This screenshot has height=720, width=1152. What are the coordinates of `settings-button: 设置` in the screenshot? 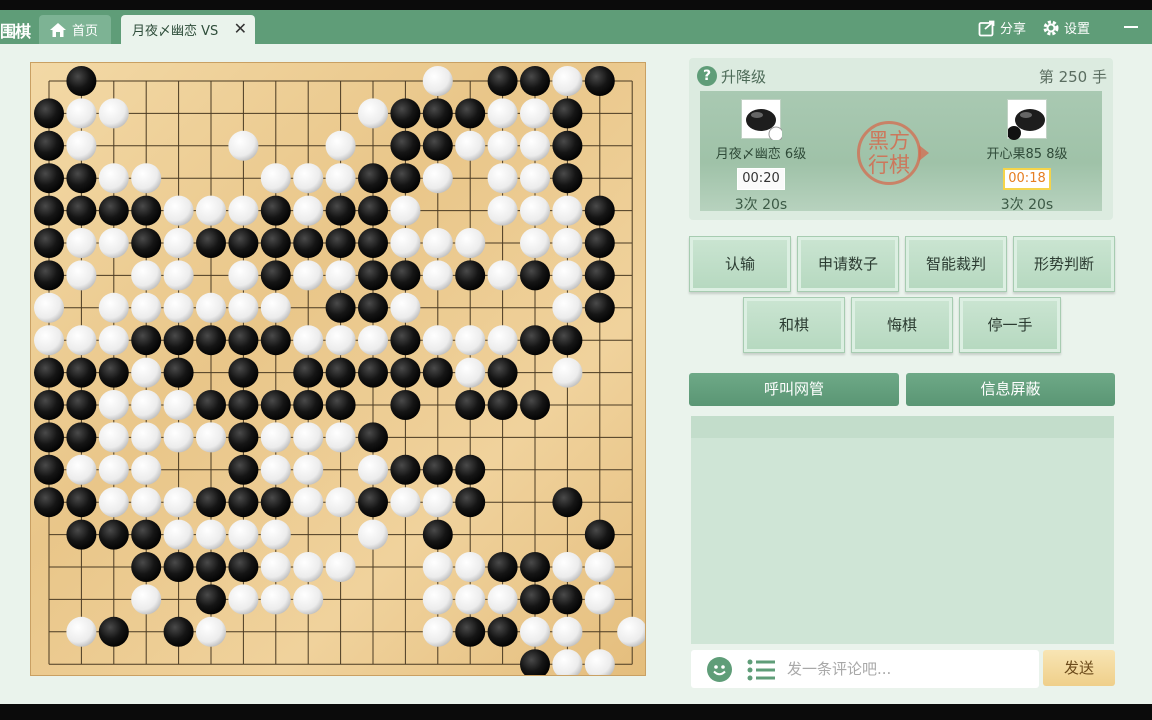 It's located at (1066, 27).